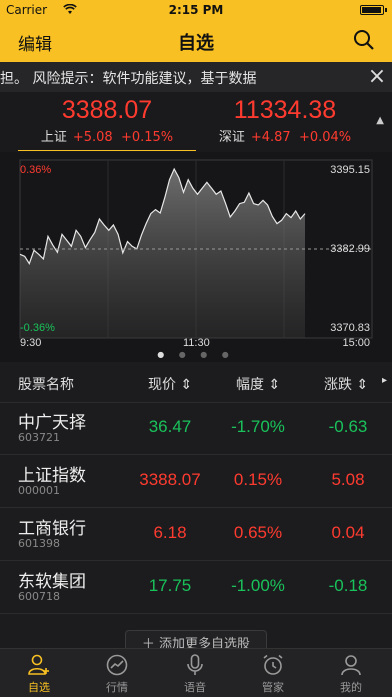 The image size is (392, 697). Describe the element at coordinates (348, 532) in the screenshot. I see `stock-change: 0.04` at that location.